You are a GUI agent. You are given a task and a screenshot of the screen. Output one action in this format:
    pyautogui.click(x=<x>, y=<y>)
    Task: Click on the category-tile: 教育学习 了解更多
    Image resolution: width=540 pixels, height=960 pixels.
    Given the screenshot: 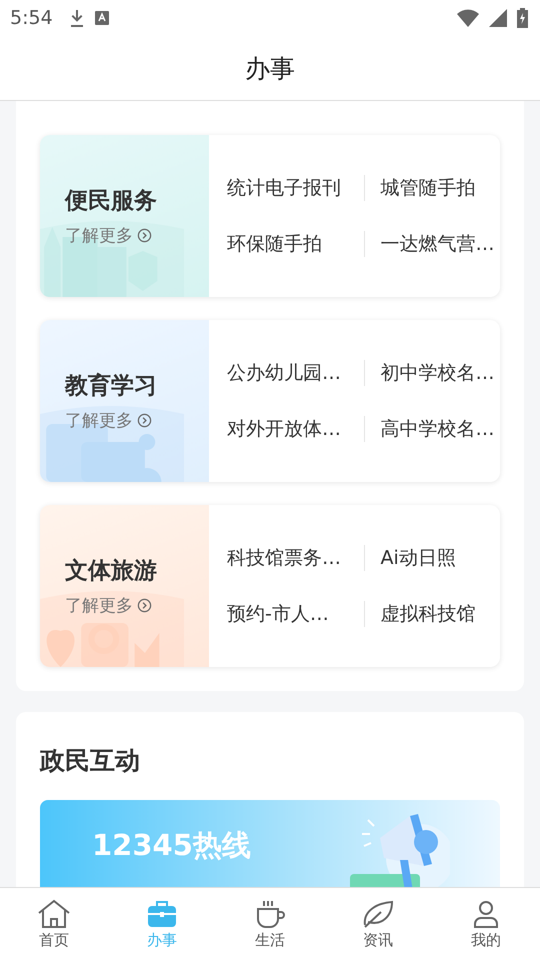 What is the action you would take?
    pyautogui.click(x=124, y=401)
    